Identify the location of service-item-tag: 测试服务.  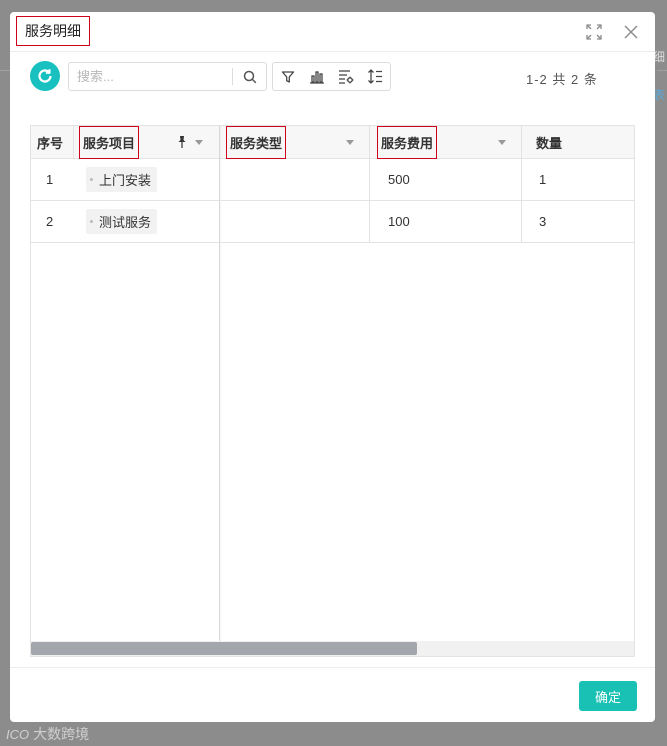
(122, 221).